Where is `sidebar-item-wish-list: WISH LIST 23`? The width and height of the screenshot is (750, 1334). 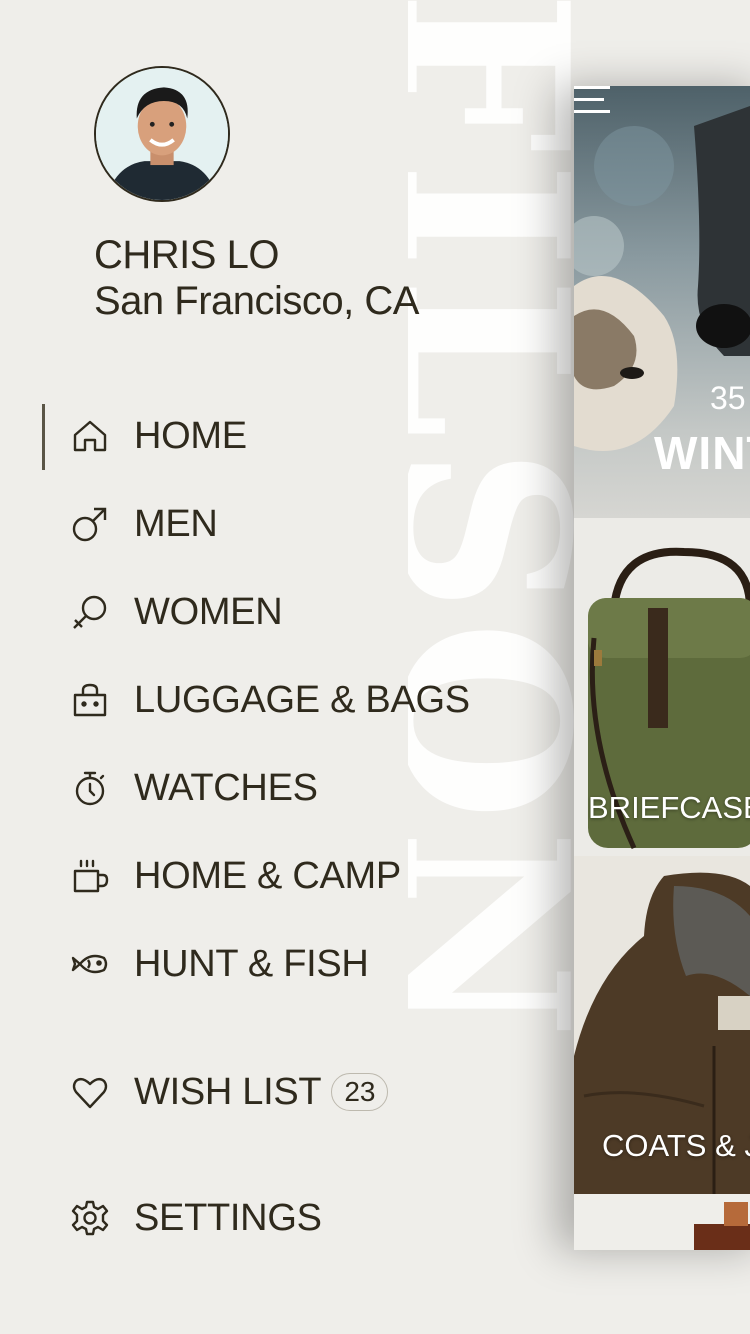 sidebar-item-wish-list: WISH LIST 23 is located at coordinates (280, 1092).